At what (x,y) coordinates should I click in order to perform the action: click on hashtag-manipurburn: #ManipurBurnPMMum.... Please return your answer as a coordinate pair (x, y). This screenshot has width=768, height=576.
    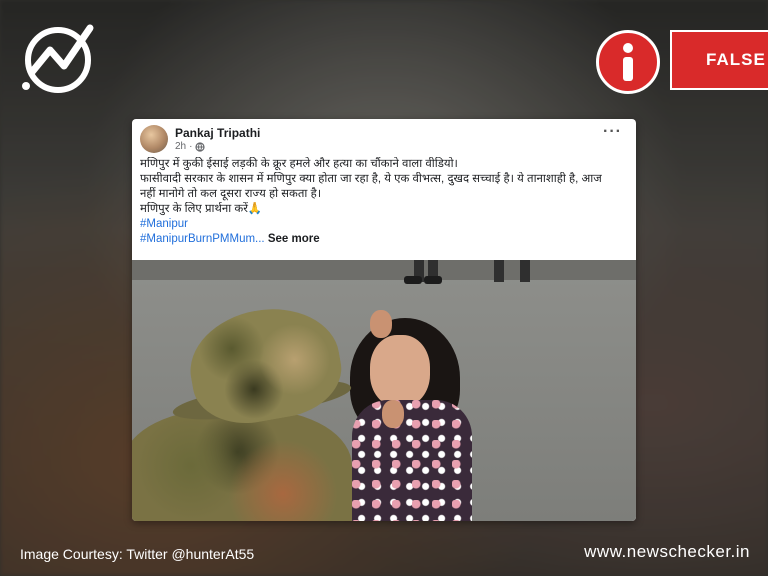
    Looking at the image, I should click on (202, 239).